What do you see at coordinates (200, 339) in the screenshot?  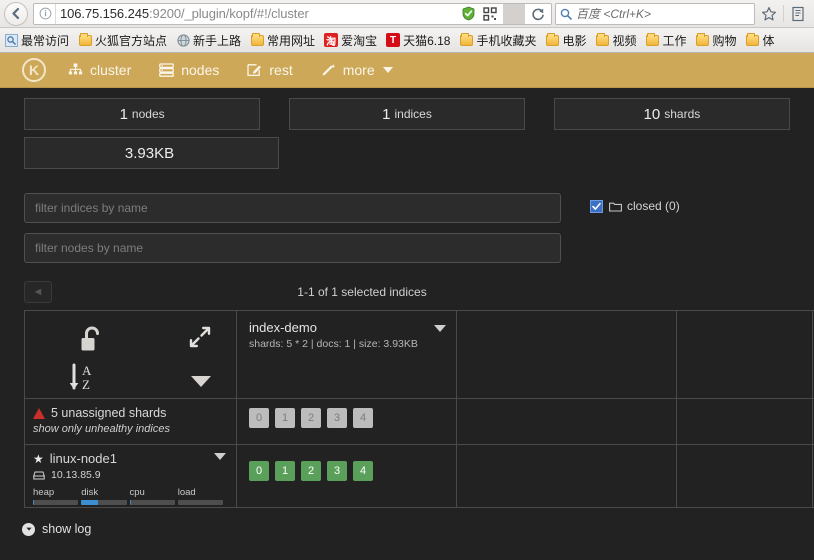 I see `expand-arrows-icon` at bounding box center [200, 339].